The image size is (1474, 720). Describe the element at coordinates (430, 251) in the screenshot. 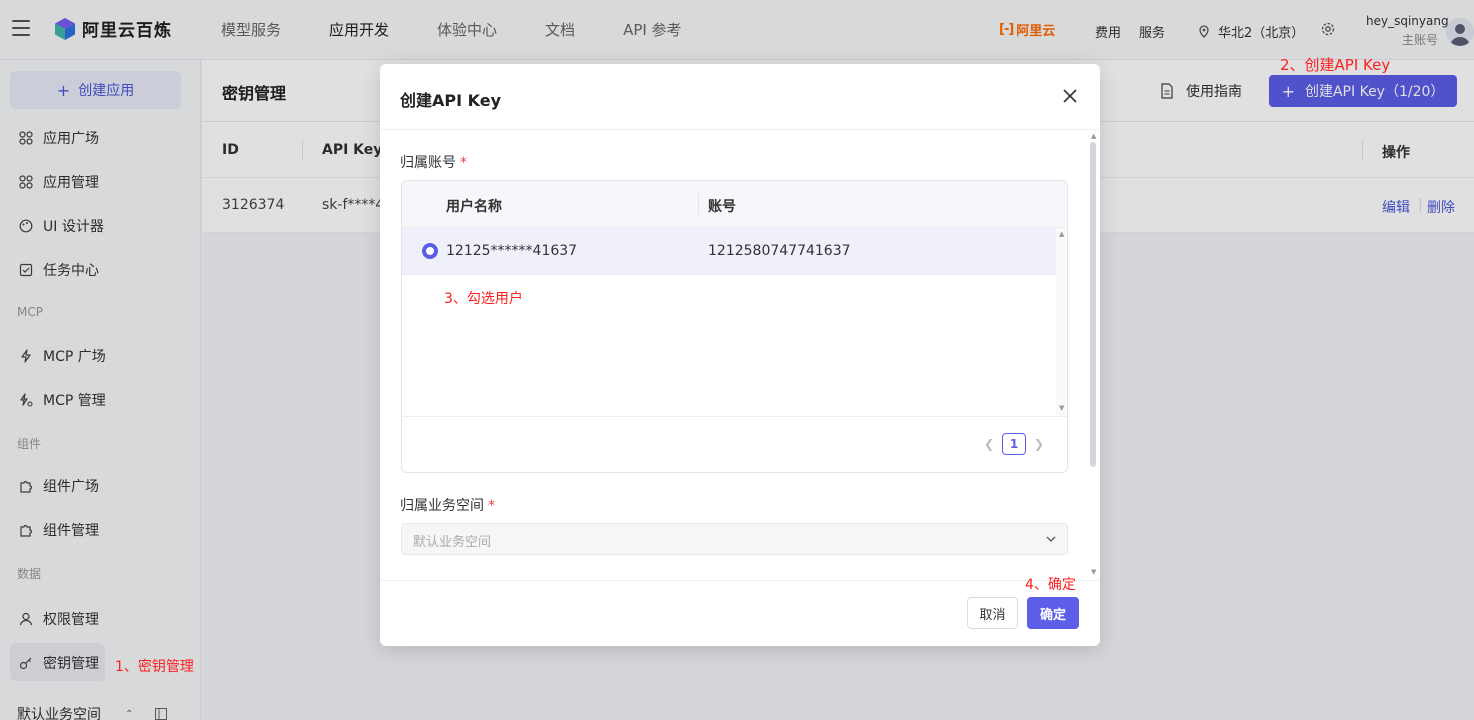

I see `account-radio` at that location.